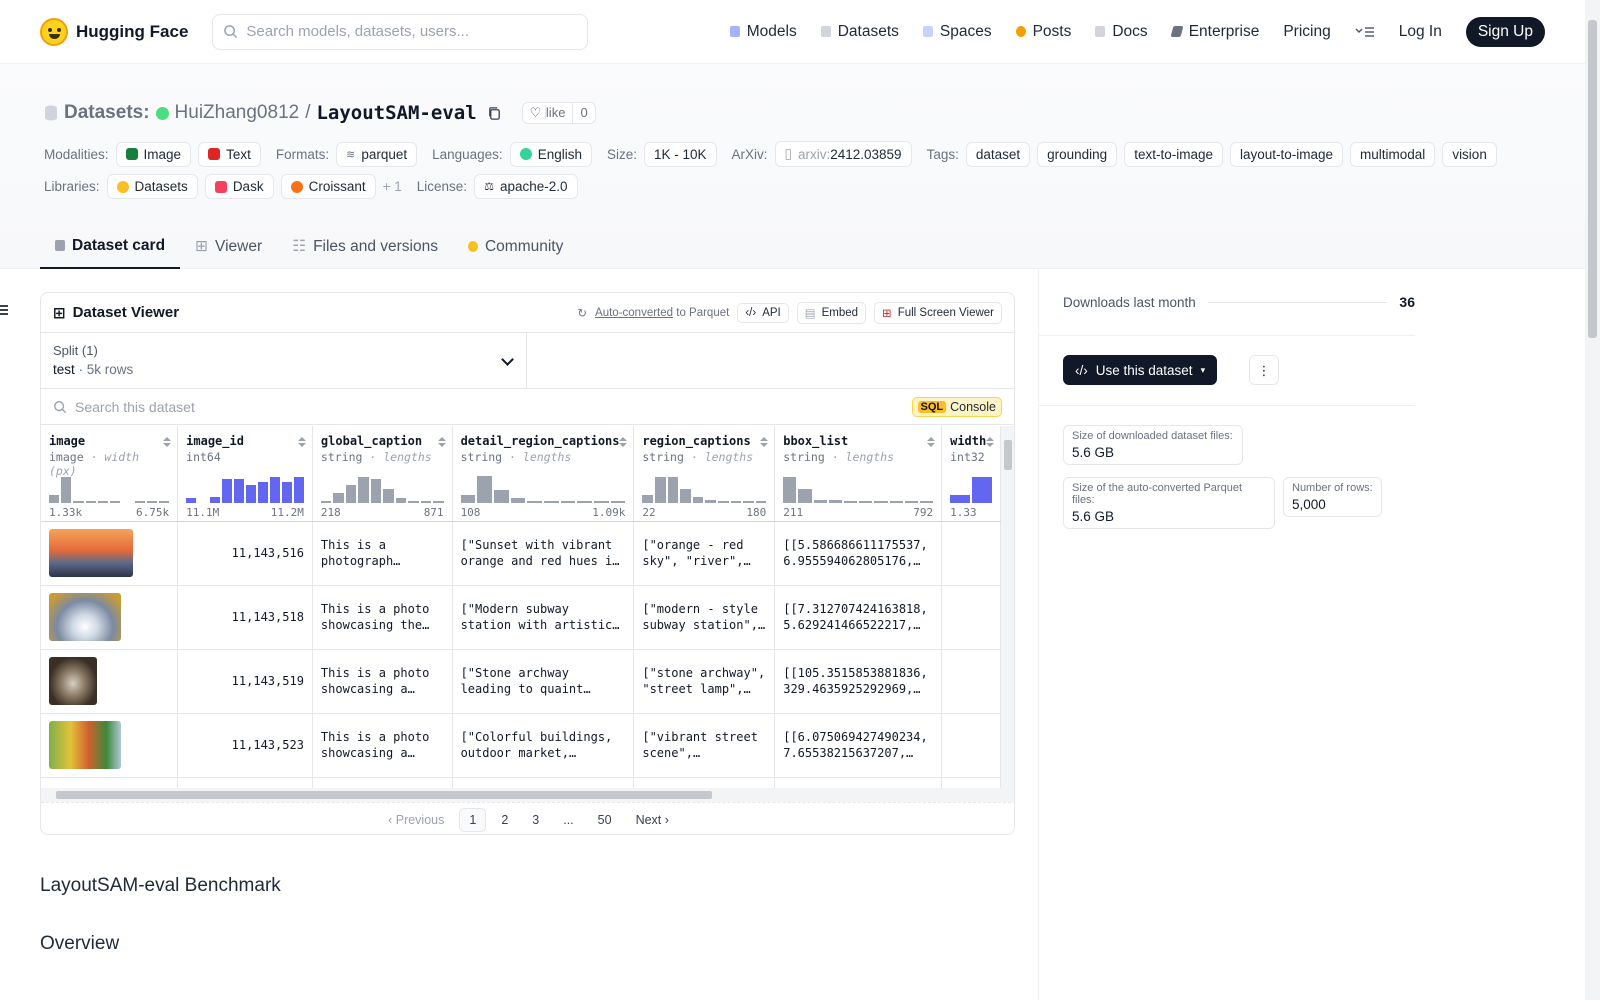 This screenshot has height=1000, width=1600. I want to click on auto-converted-link: Auto-converted to Parquet, so click(662, 313).